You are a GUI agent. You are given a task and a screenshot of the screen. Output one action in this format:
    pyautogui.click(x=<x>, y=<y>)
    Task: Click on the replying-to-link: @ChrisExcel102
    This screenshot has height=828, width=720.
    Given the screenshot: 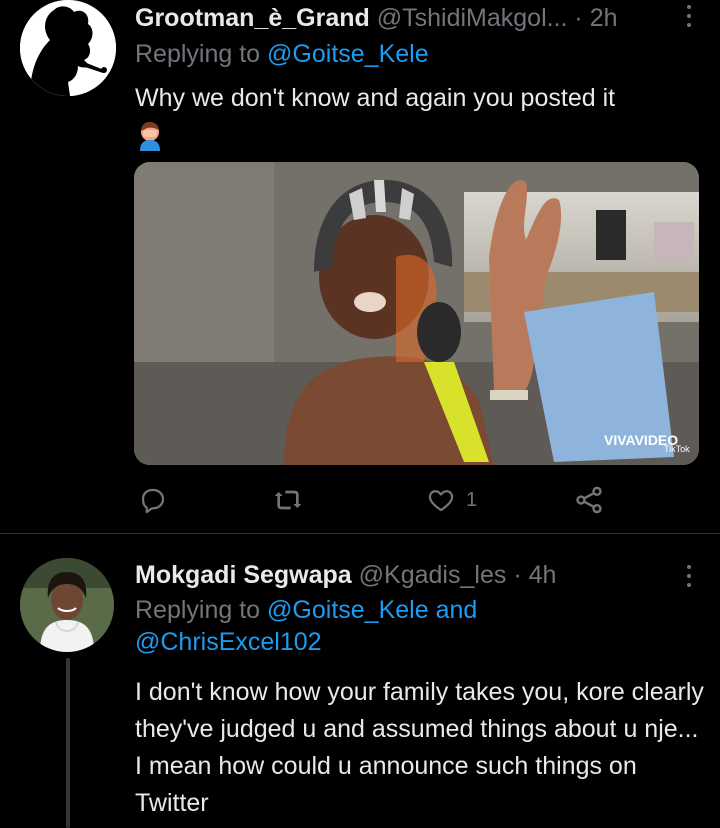 What is the action you would take?
    pyautogui.click(x=228, y=642)
    